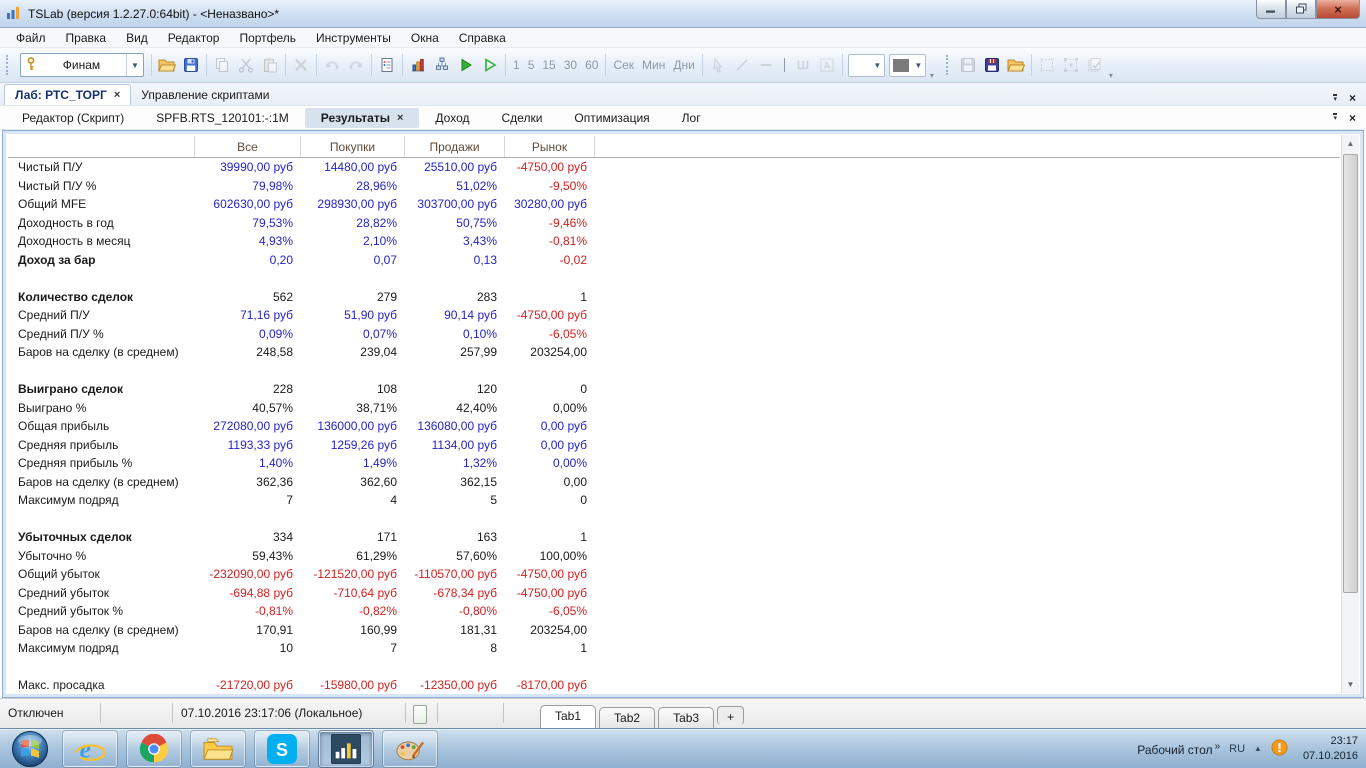  What do you see at coordinates (718, 65) in the screenshot?
I see `cursor-tool-button` at bounding box center [718, 65].